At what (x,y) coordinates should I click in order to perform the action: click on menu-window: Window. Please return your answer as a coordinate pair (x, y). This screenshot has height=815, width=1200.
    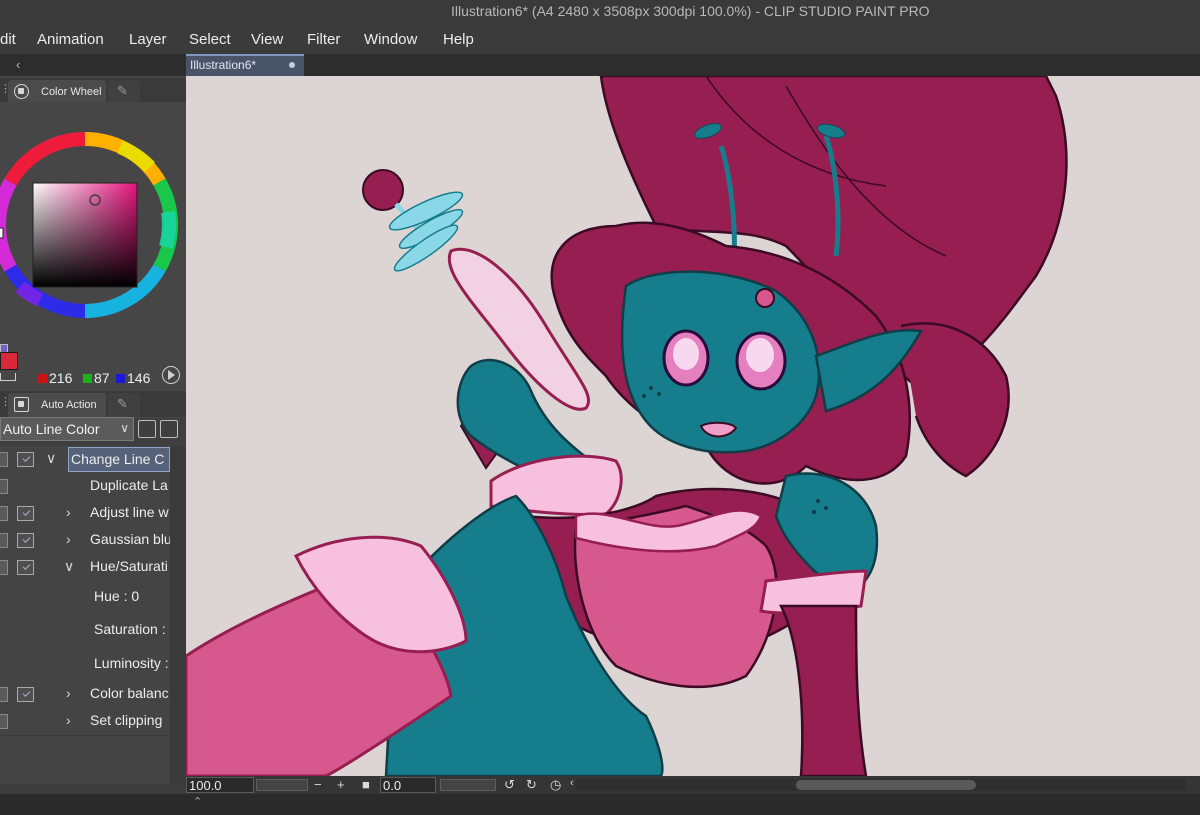
    Looking at the image, I should click on (390, 39).